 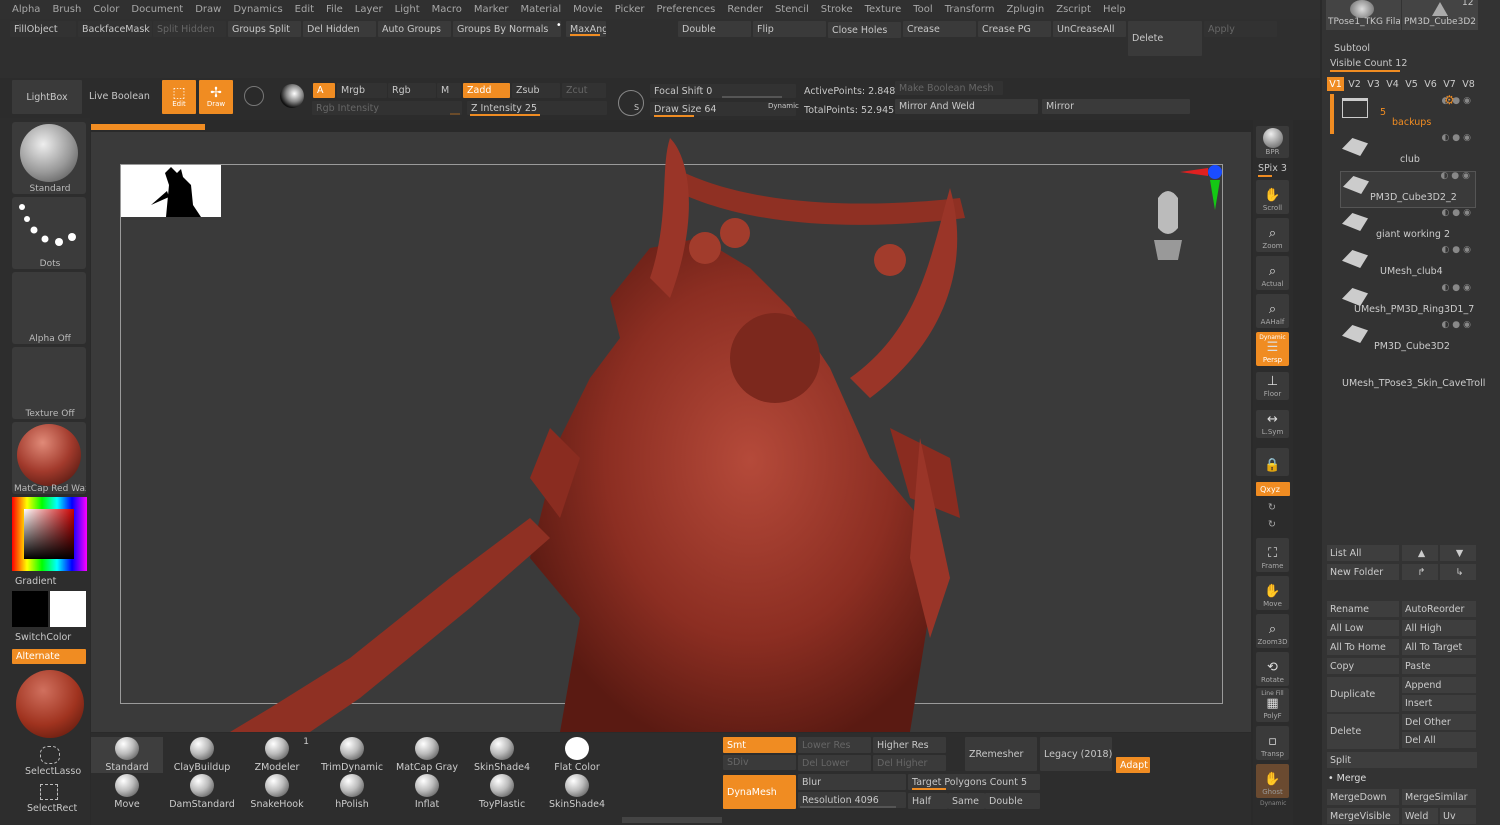 What do you see at coordinates (1352, 48) in the screenshot?
I see `subtool-title: Subtool` at bounding box center [1352, 48].